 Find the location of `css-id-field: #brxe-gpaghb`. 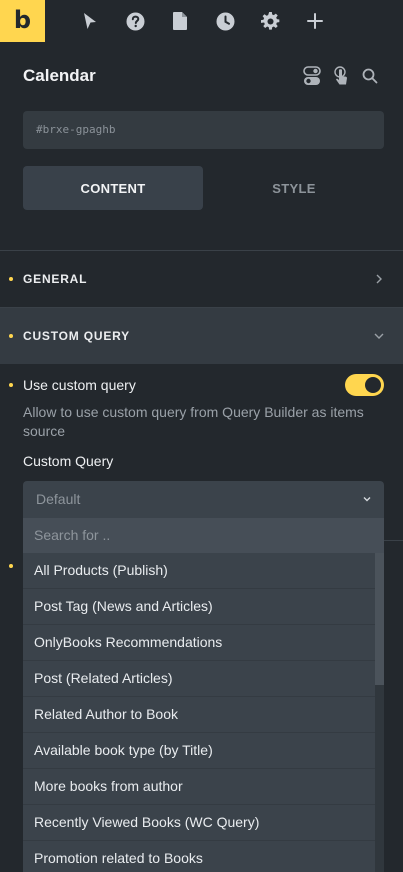

css-id-field: #brxe-gpaghb is located at coordinates (203, 130).